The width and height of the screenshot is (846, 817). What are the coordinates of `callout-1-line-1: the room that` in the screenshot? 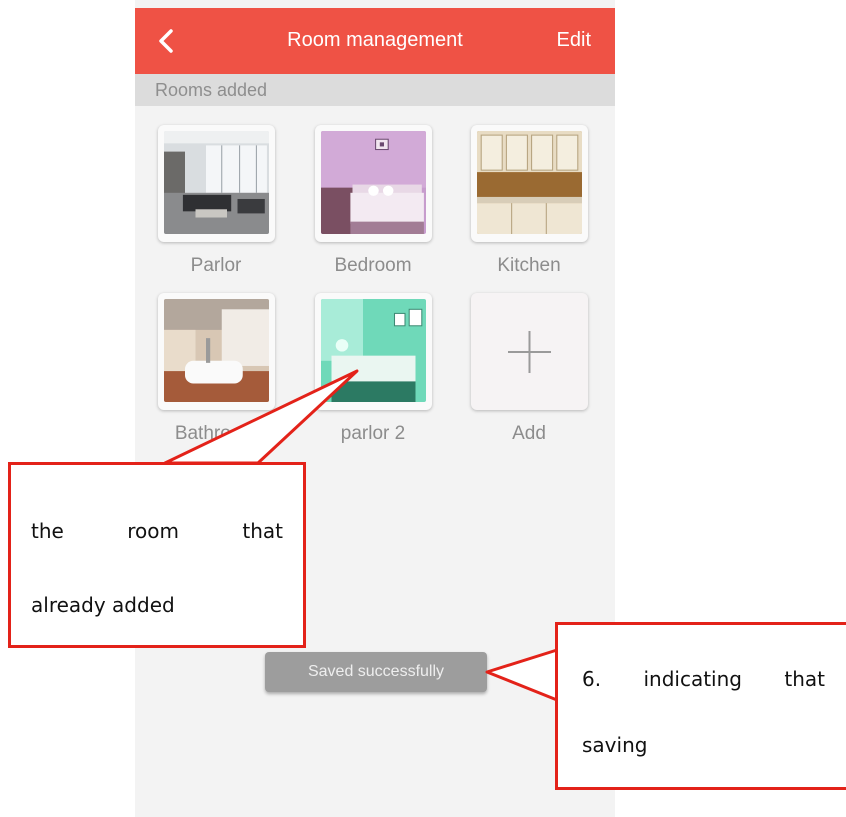 It's located at (157, 531).